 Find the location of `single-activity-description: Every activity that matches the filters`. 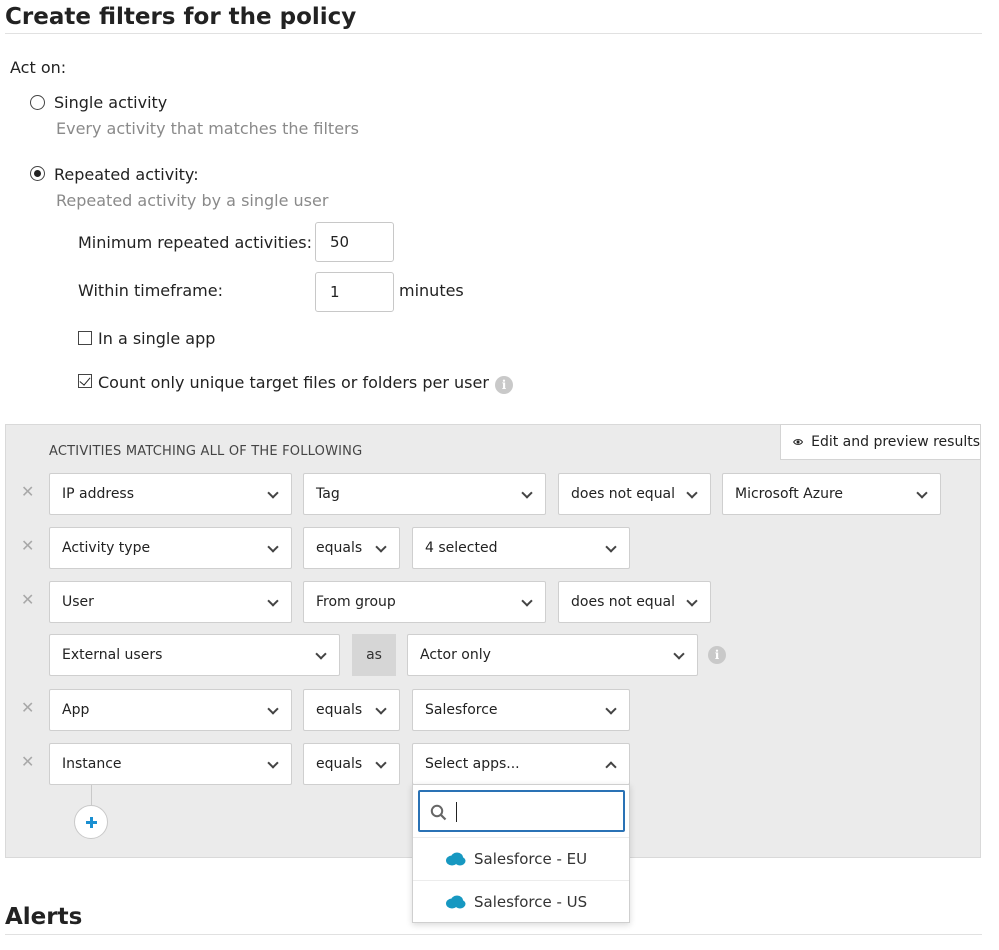

single-activity-description: Every activity that matches the filters is located at coordinates (207, 128).